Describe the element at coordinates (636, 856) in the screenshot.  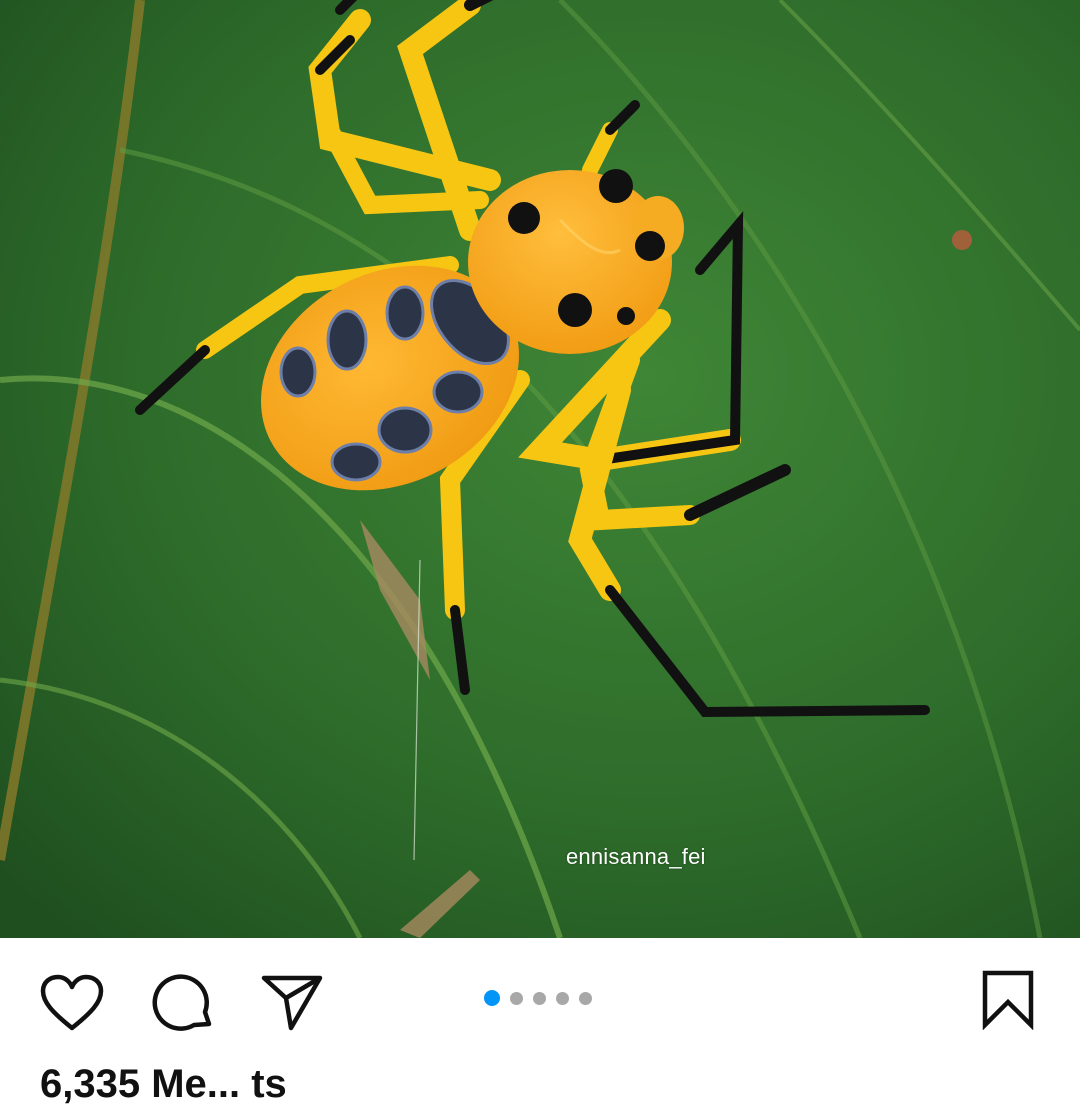
I see `photo-watermark: ennisanna_fei` at that location.